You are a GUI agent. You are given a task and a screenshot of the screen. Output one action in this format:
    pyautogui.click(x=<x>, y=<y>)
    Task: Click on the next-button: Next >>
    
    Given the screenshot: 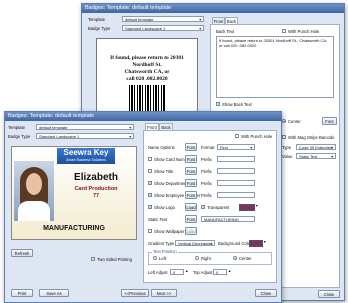 What is the action you would take?
    pyautogui.click(x=164, y=293)
    